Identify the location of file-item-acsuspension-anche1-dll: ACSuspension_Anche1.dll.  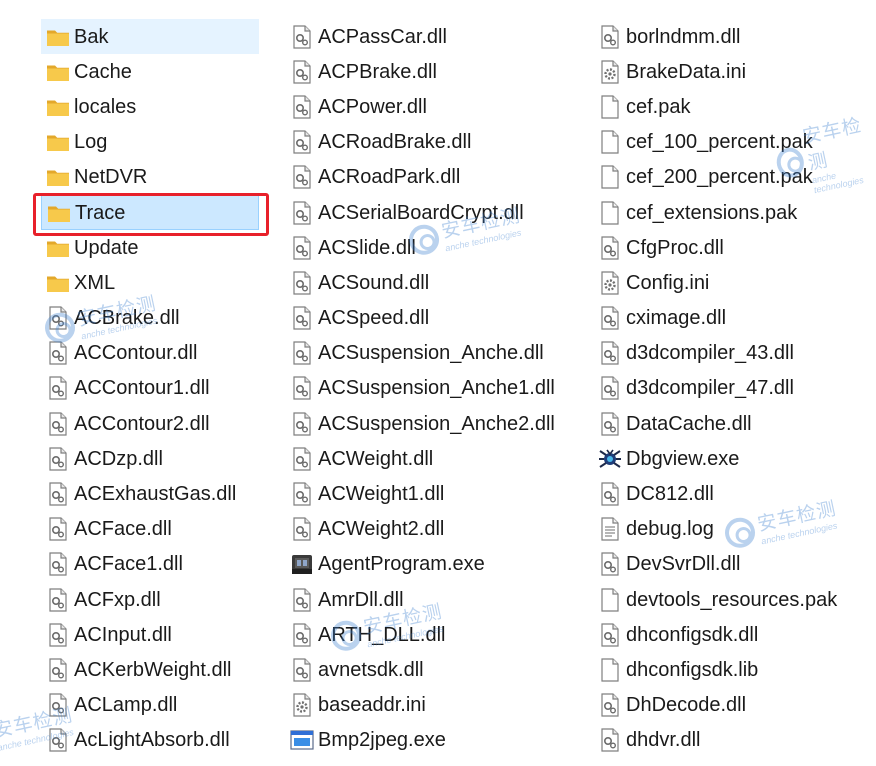
(430, 388).